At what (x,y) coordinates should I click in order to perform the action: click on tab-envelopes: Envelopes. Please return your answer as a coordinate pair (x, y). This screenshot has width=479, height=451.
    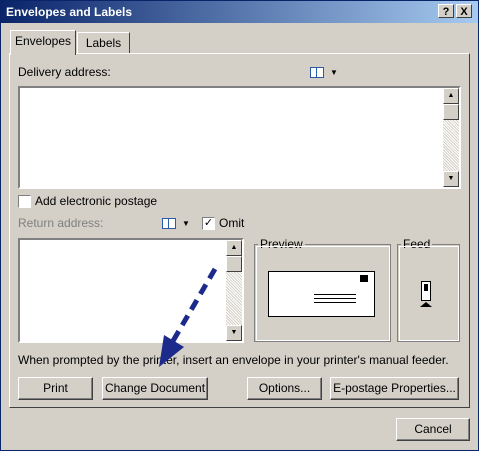
    Looking at the image, I should click on (43, 42).